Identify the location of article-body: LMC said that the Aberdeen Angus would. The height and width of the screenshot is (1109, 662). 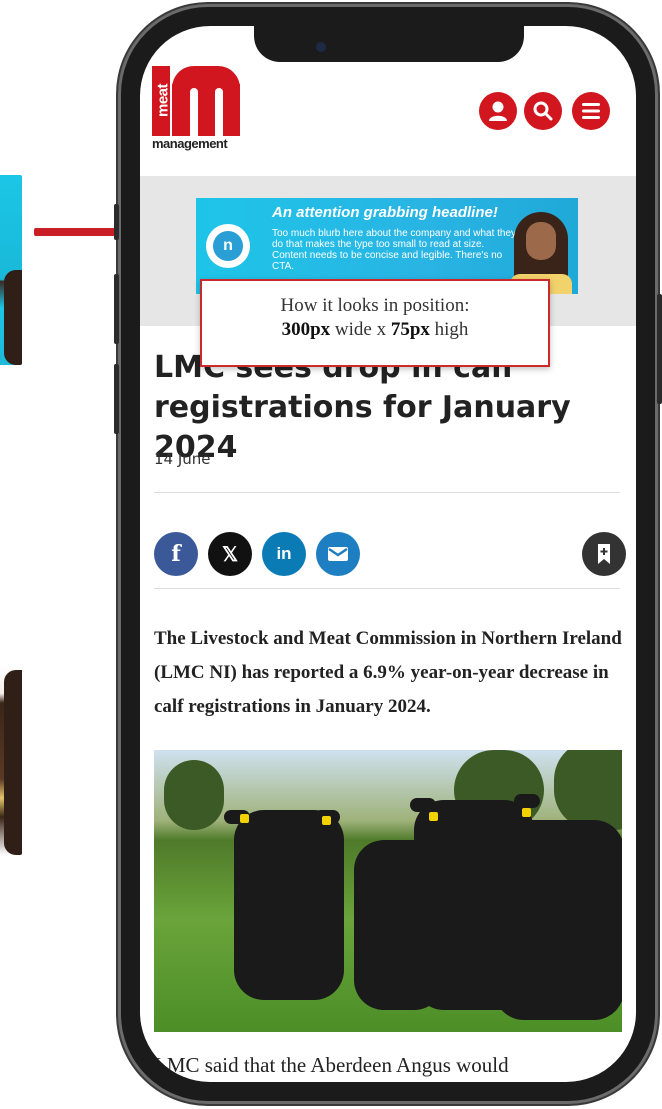
(331, 1065).